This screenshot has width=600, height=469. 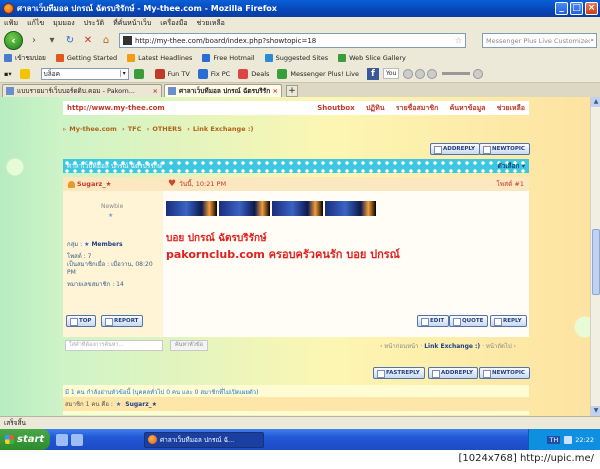 What do you see at coordinates (372, 58) in the screenshot?
I see `bookmark-web-slice-gallery: Web Slice Gallery` at bounding box center [372, 58].